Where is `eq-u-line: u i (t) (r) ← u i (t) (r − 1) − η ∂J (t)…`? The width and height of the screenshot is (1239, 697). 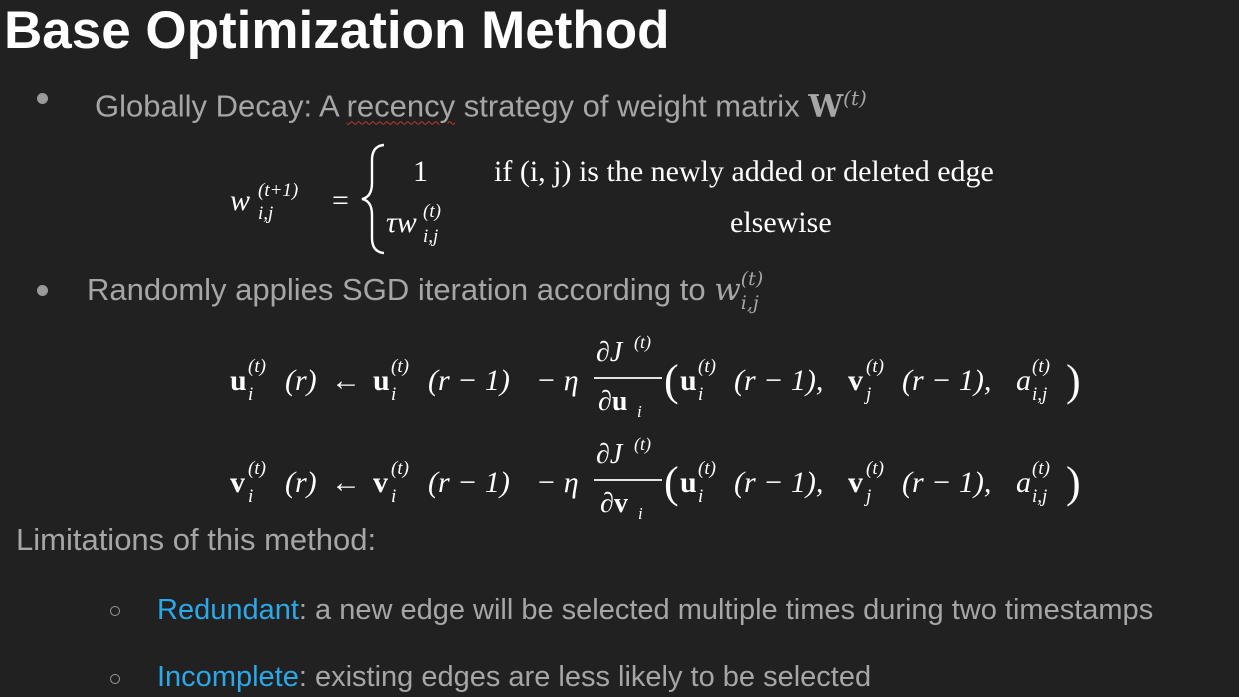
eq-u-line: u i (t) (r) ← u i (t) (r − 1) − η ∂J (t)… is located at coordinates (655, 376).